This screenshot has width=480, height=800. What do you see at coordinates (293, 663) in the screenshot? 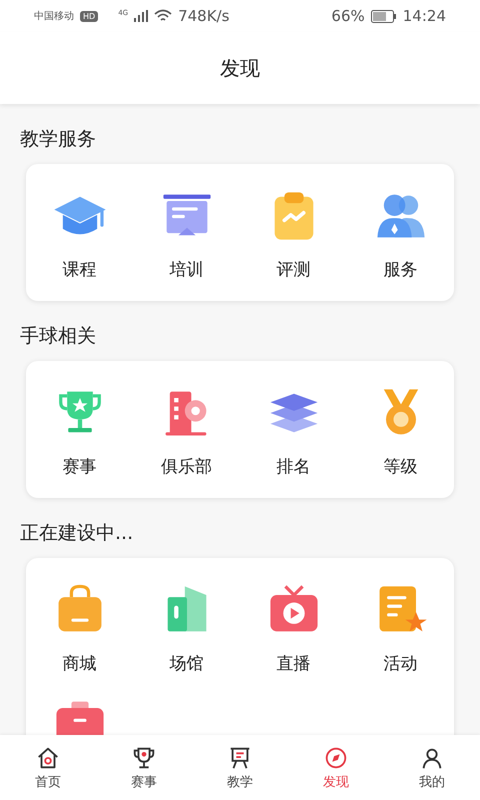
I see `menu-item-label: 直播` at bounding box center [293, 663].